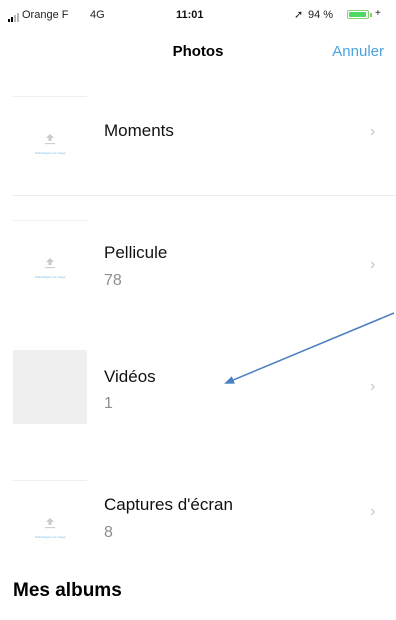 This screenshot has height=620, width=396. I want to click on battery-level-fill, so click(357, 14).